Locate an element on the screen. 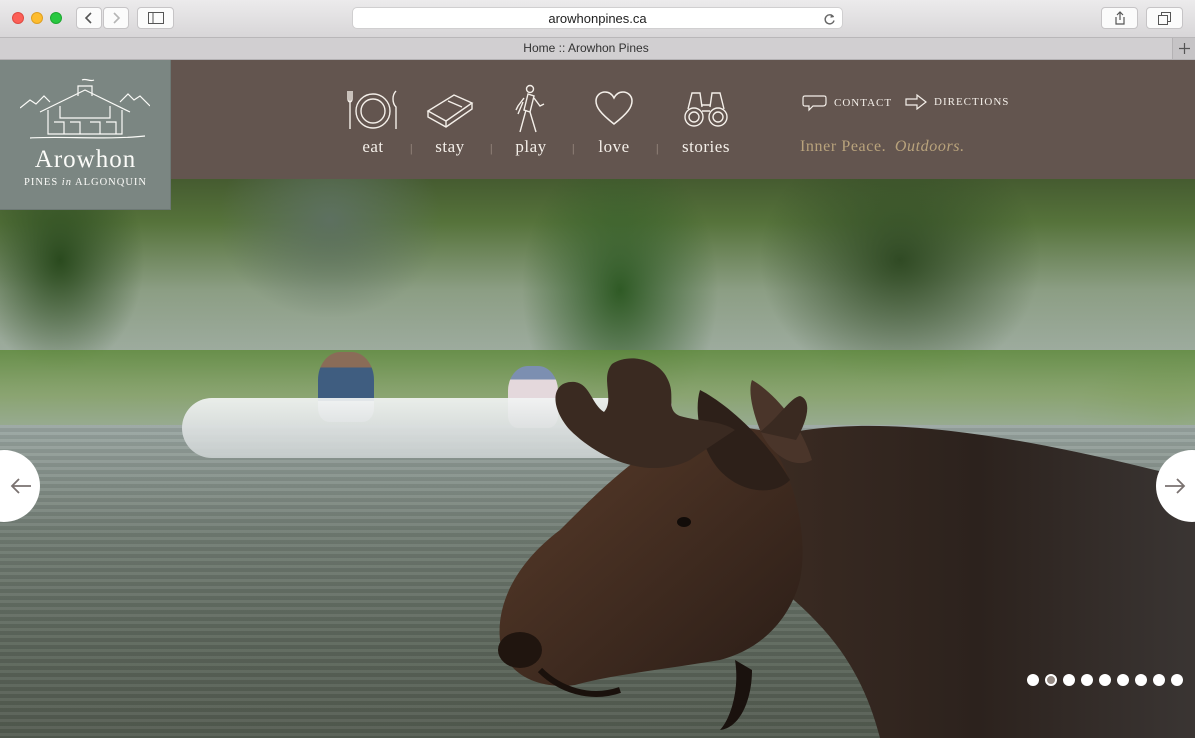 The image size is (1195, 738). logo-subtitle: PINES in ALGONQUIN is located at coordinates (85, 182).